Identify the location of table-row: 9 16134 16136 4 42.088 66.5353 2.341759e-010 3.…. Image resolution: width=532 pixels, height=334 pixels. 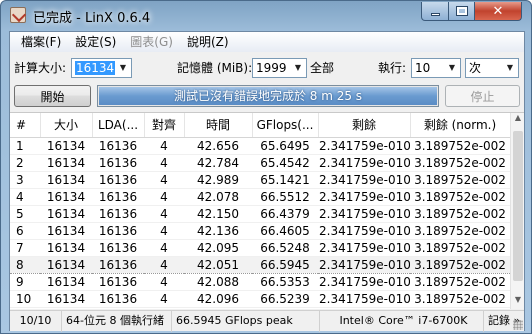
(260, 282).